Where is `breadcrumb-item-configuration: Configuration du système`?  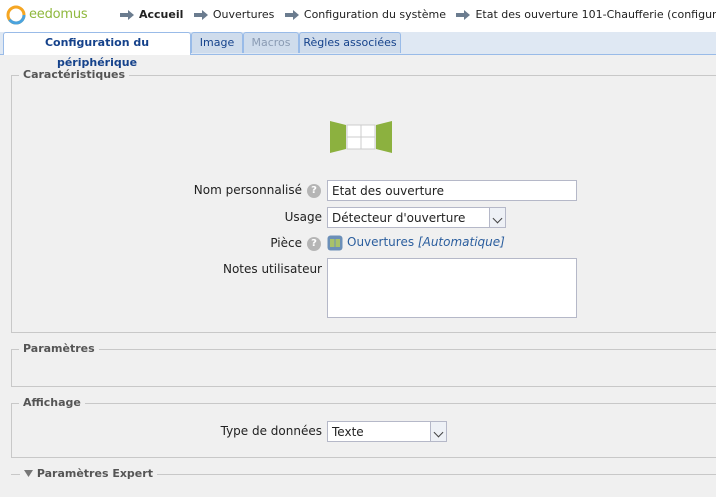 breadcrumb-item-configuration: Configuration du système is located at coordinates (365, 14).